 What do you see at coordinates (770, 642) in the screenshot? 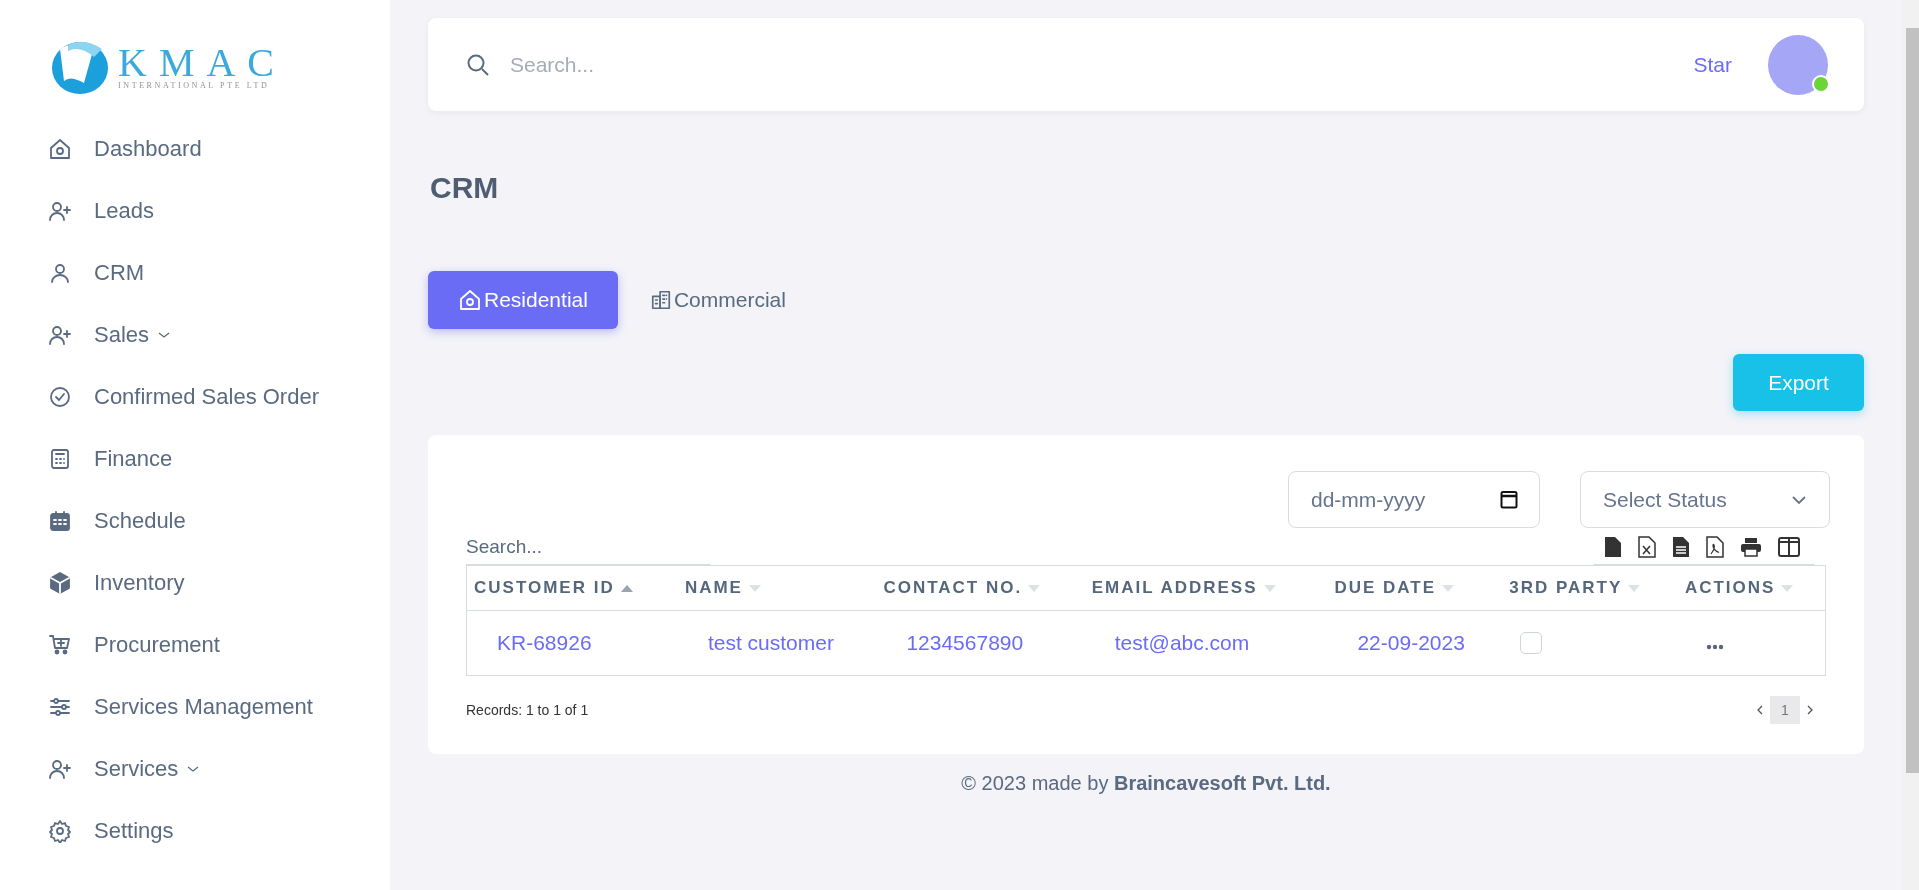
I see `table-cell: test customer` at bounding box center [770, 642].